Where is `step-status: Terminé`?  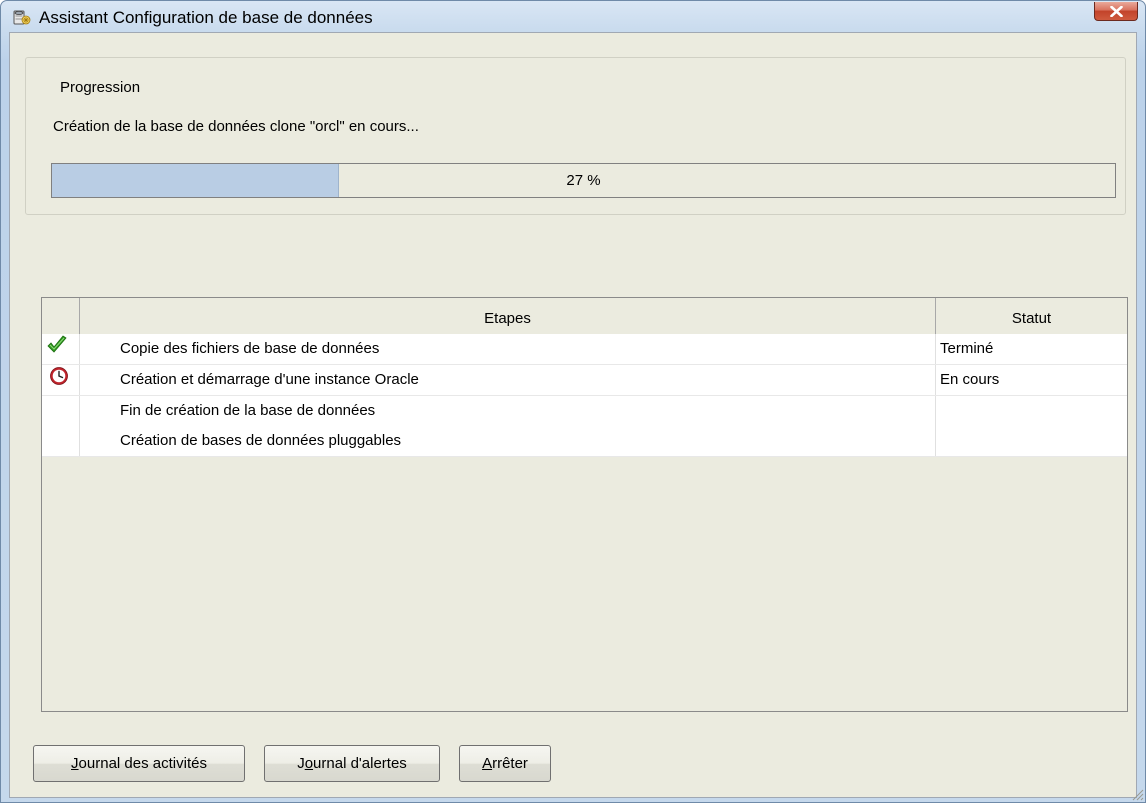 step-status: Terminé is located at coordinates (967, 348).